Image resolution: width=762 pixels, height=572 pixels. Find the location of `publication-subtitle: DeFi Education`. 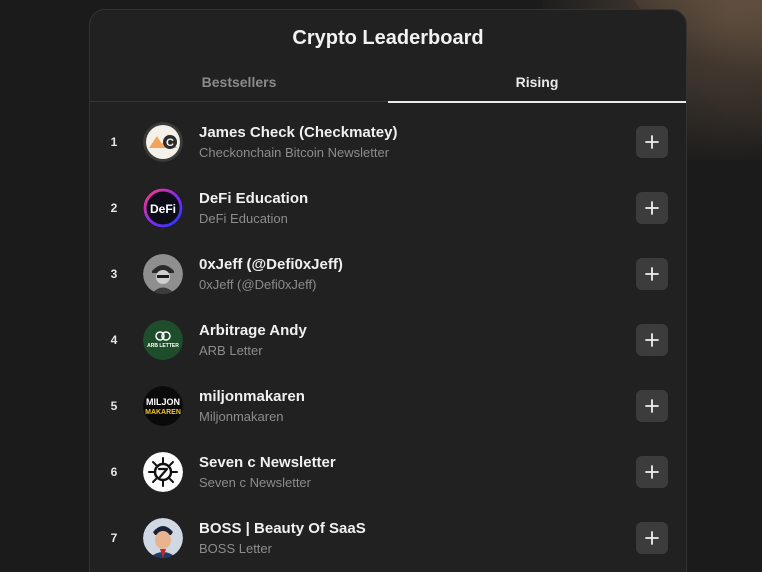

publication-subtitle: DeFi Education is located at coordinates (243, 218).